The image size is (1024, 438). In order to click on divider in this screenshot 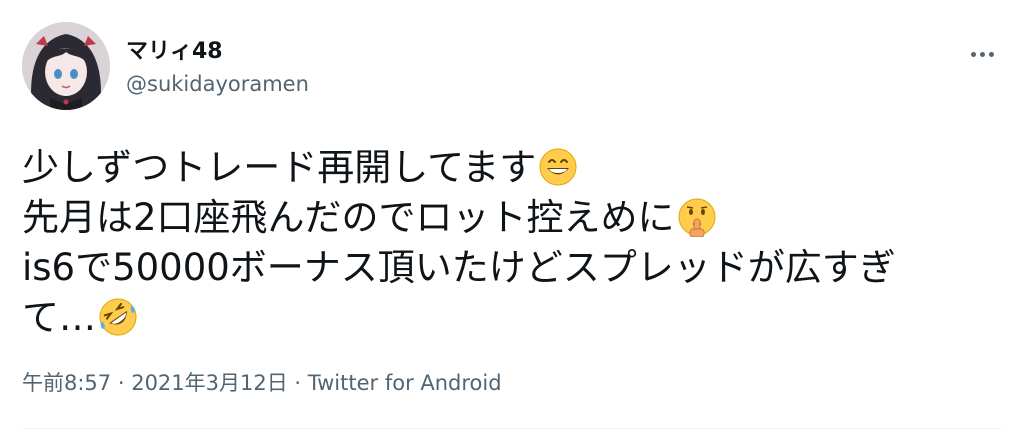, I will do `click(512, 428)`.